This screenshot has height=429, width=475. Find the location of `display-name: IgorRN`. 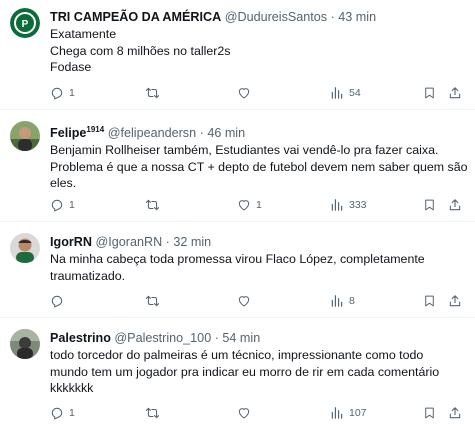

display-name: IgorRN is located at coordinates (71, 242).